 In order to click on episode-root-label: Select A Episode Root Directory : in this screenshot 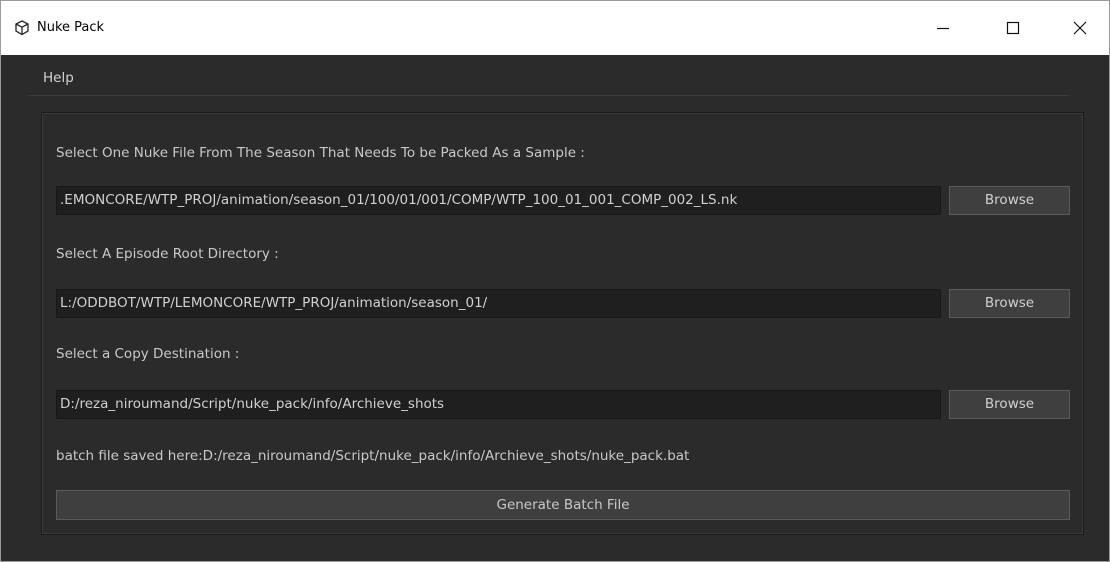, I will do `click(167, 254)`.